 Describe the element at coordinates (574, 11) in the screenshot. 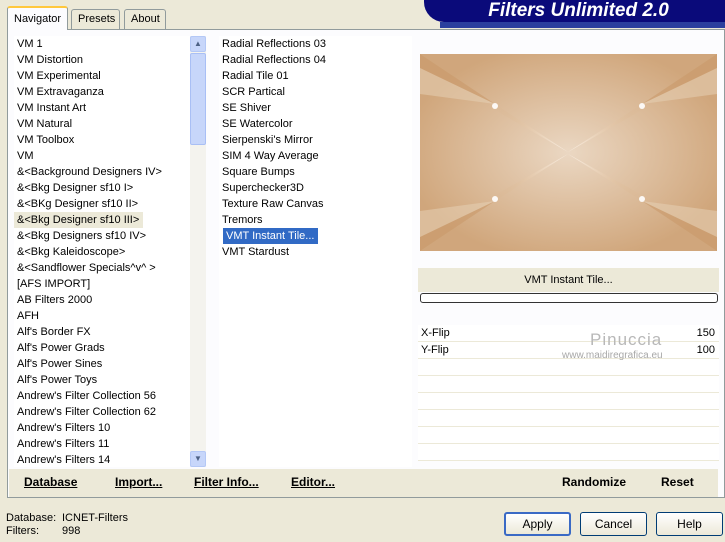

I see `app-title-banner: Filters Unlimited 2.0` at that location.